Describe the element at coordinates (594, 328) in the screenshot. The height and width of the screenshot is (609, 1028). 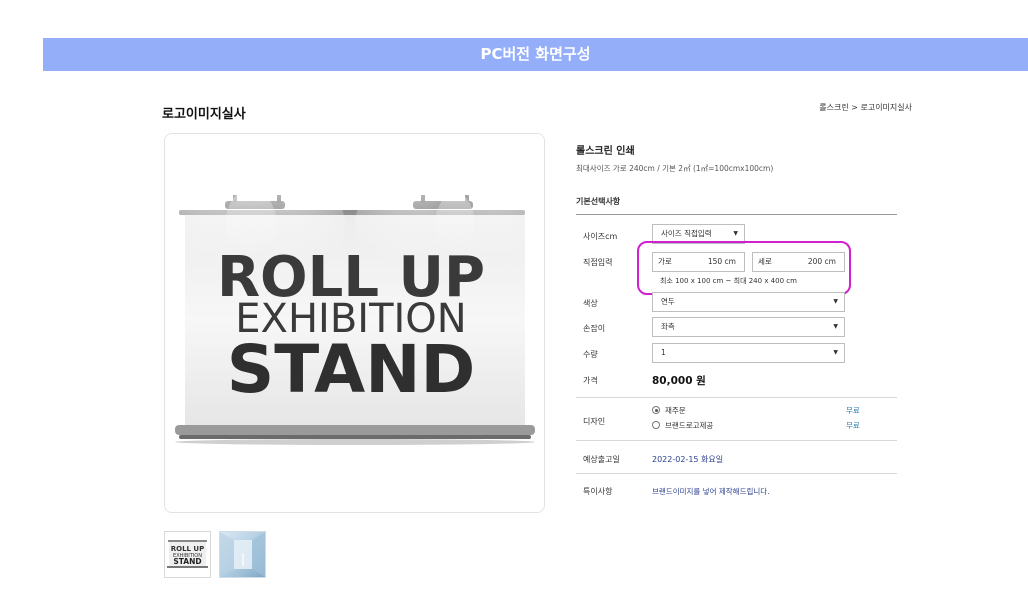
I see `handle-label: 손잡이` at that location.